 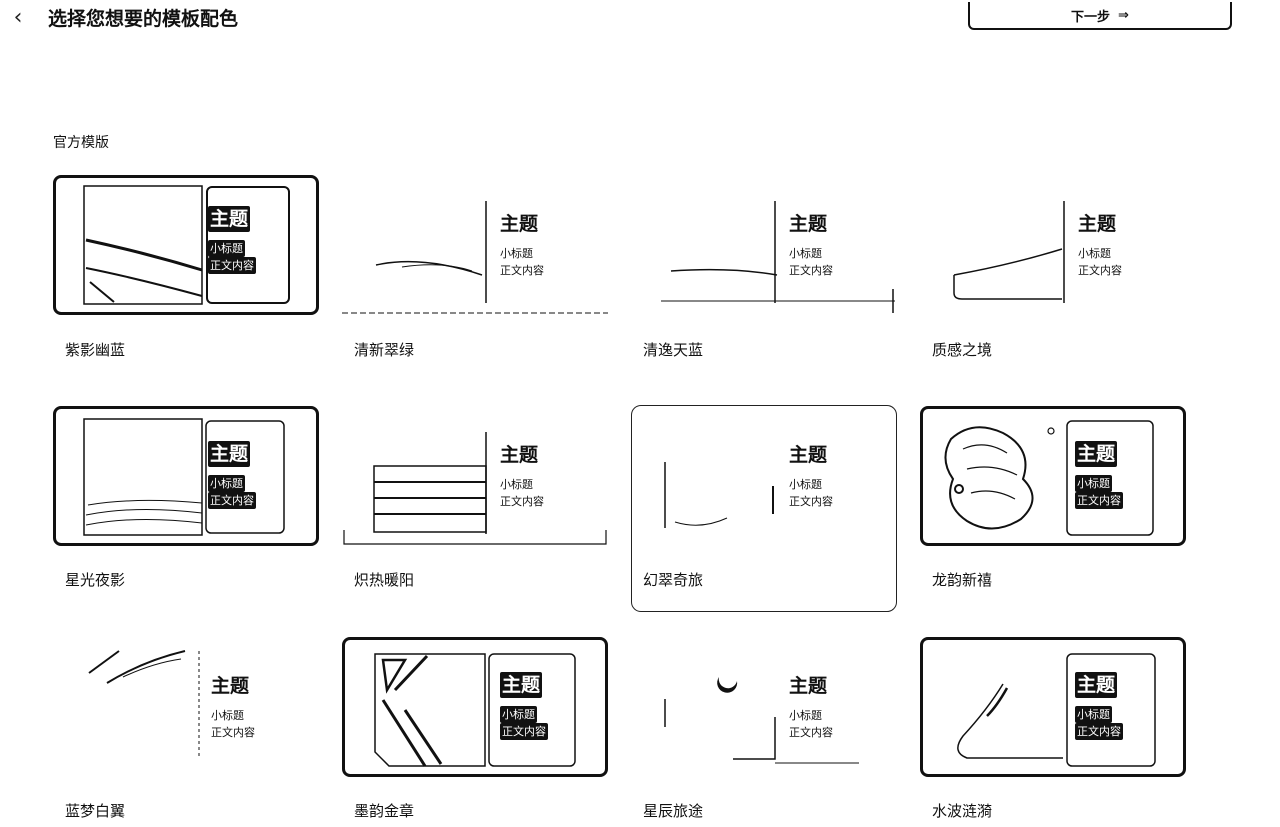 What do you see at coordinates (1049, 478) in the screenshot?
I see `dragon-pattern-icon` at bounding box center [1049, 478].